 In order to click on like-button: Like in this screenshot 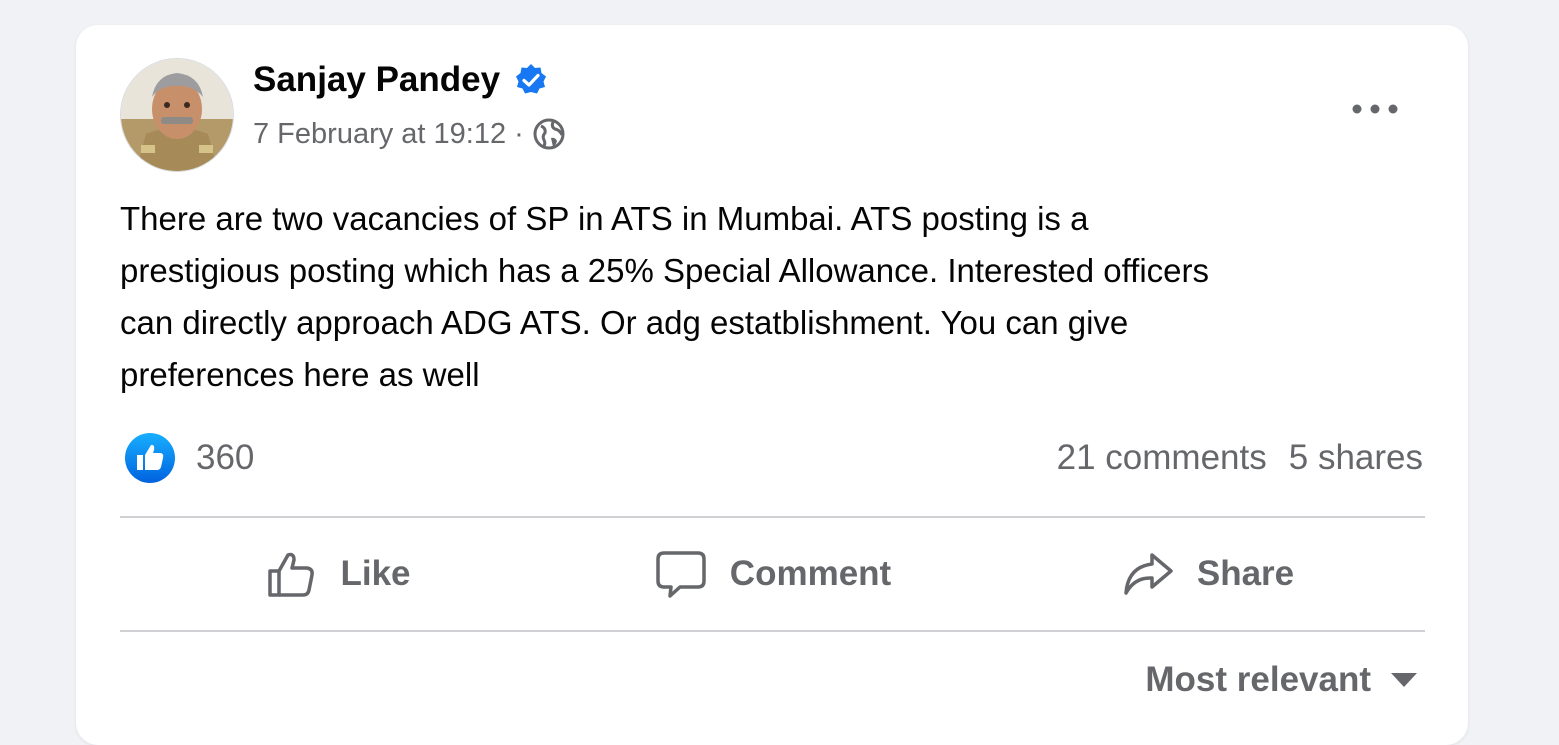, I will do `click(337, 574)`.